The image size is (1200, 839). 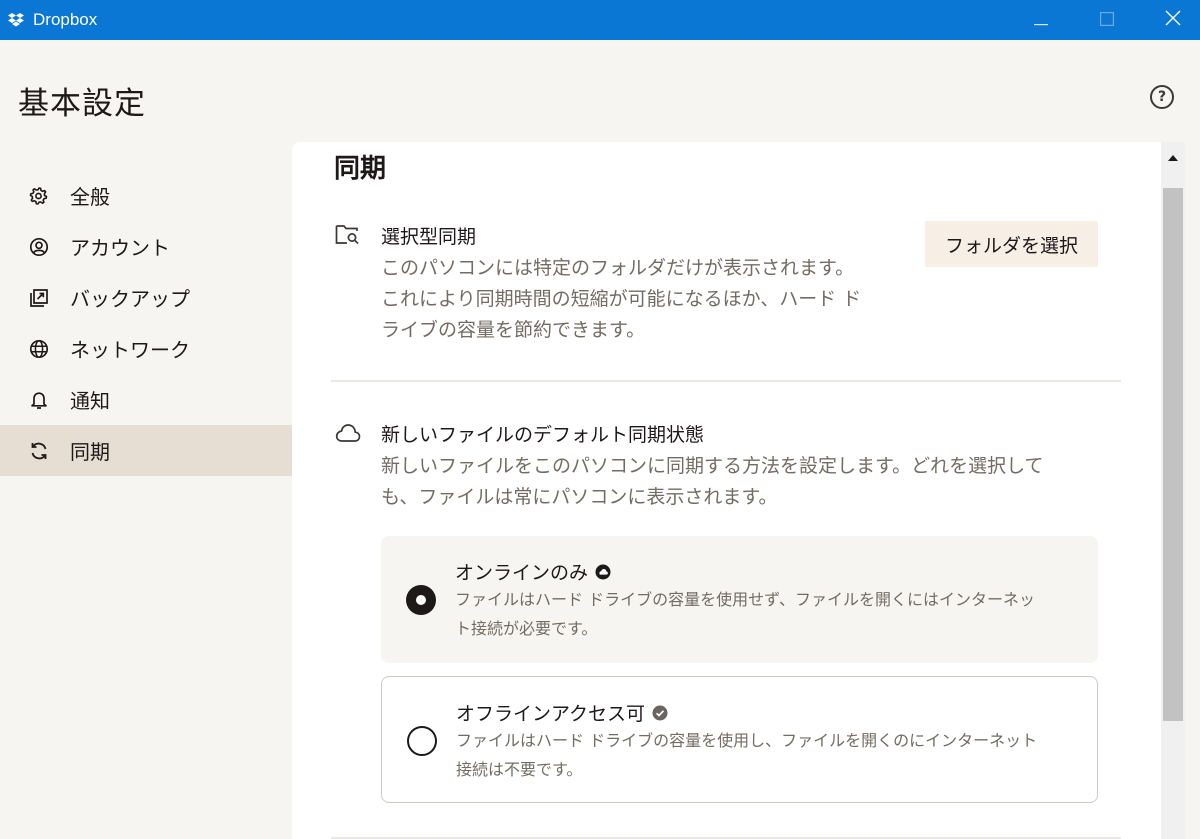 What do you see at coordinates (618, 268) in the screenshot?
I see `description-line: このパソコンには特定のフォルダだけが表示されます。` at bounding box center [618, 268].